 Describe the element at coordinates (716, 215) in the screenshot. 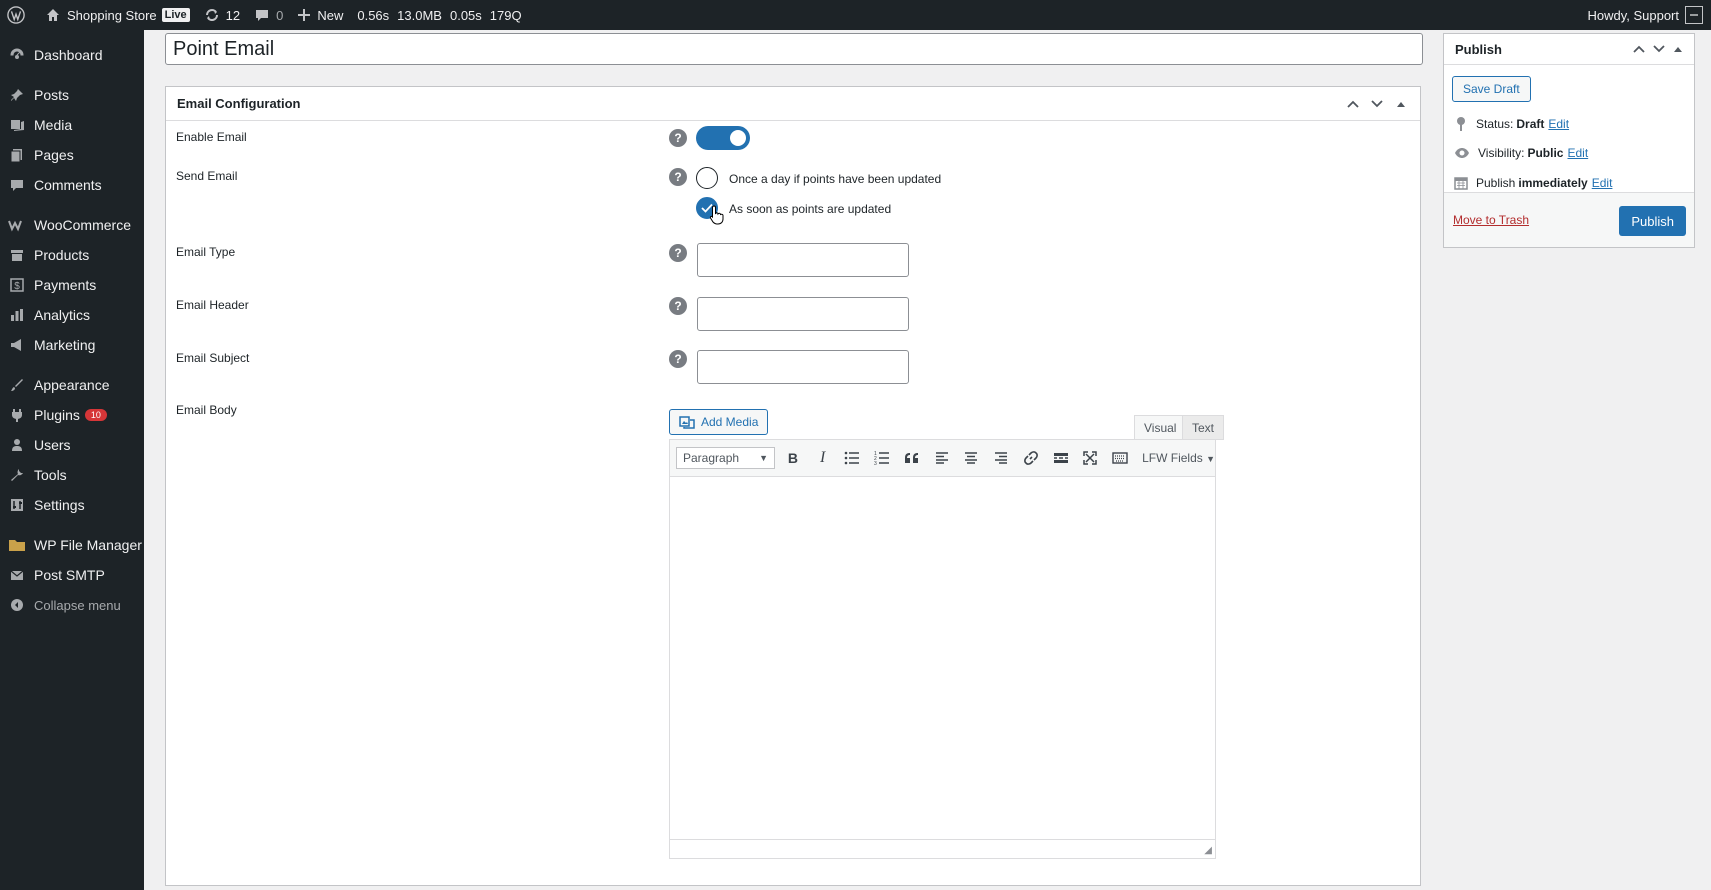

I see `hand-cursor-icon` at that location.